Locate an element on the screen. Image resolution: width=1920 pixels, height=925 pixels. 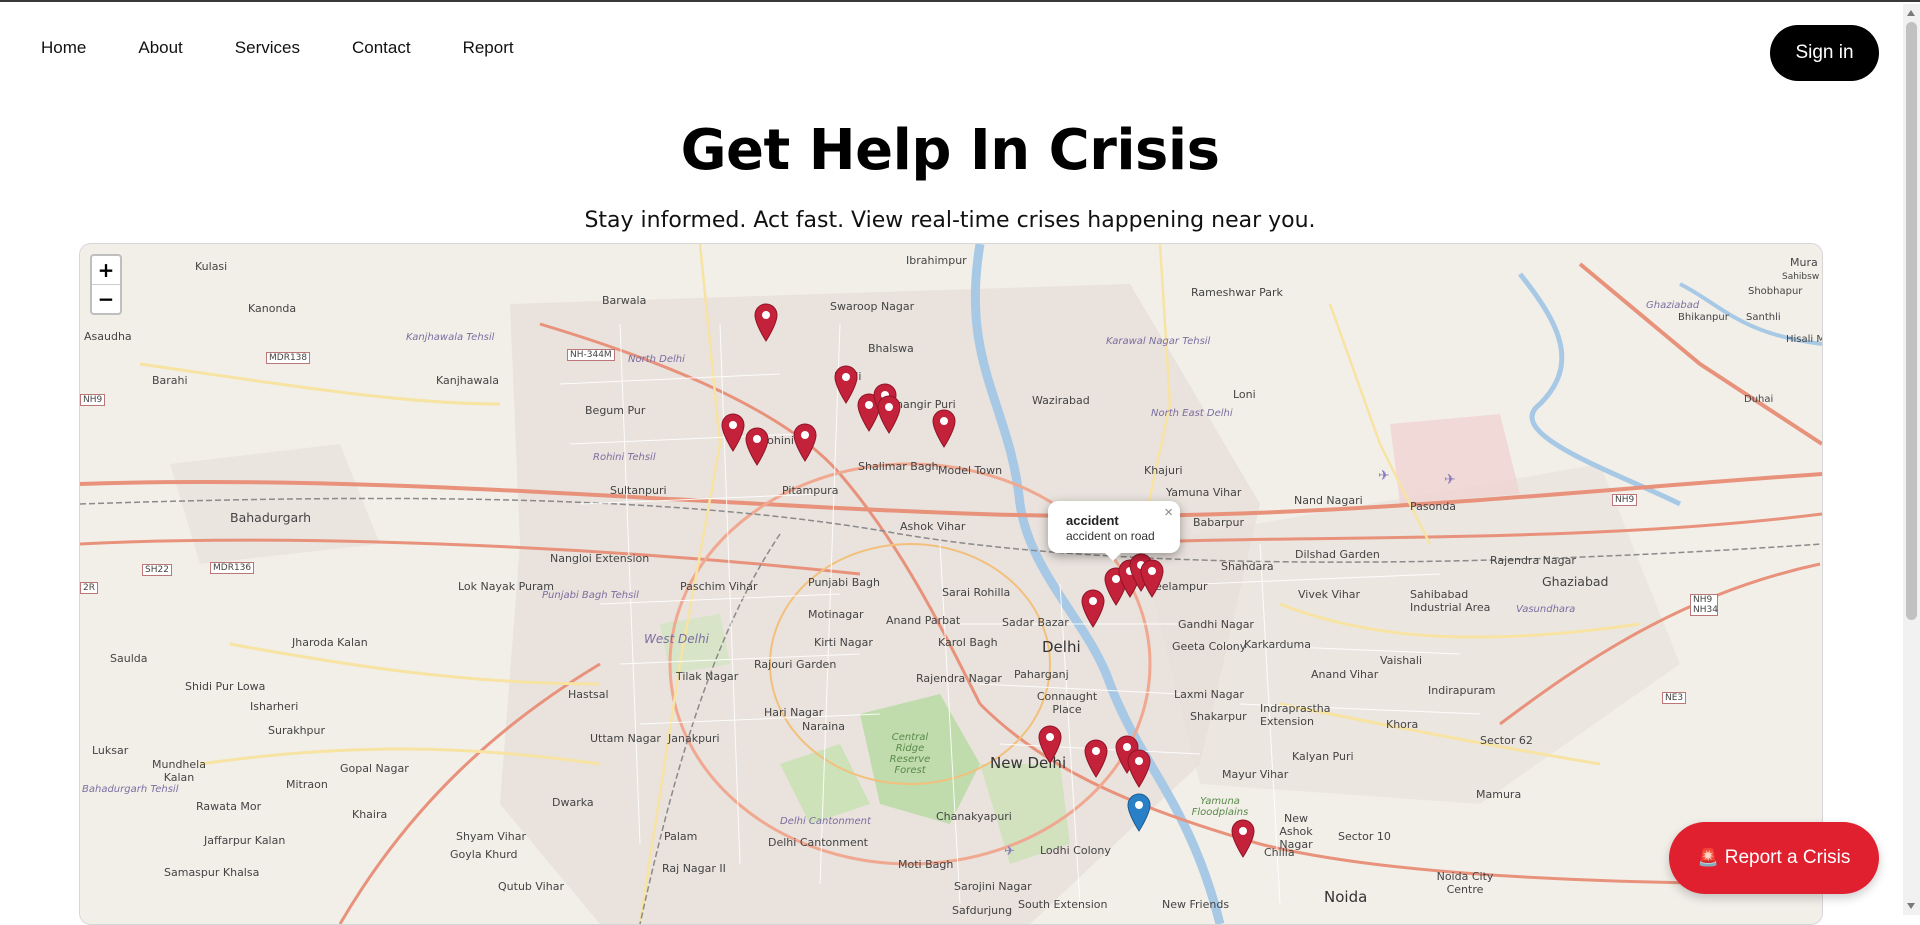
marker-popup: accident accident on road × is located at coordinates (1114, 531).